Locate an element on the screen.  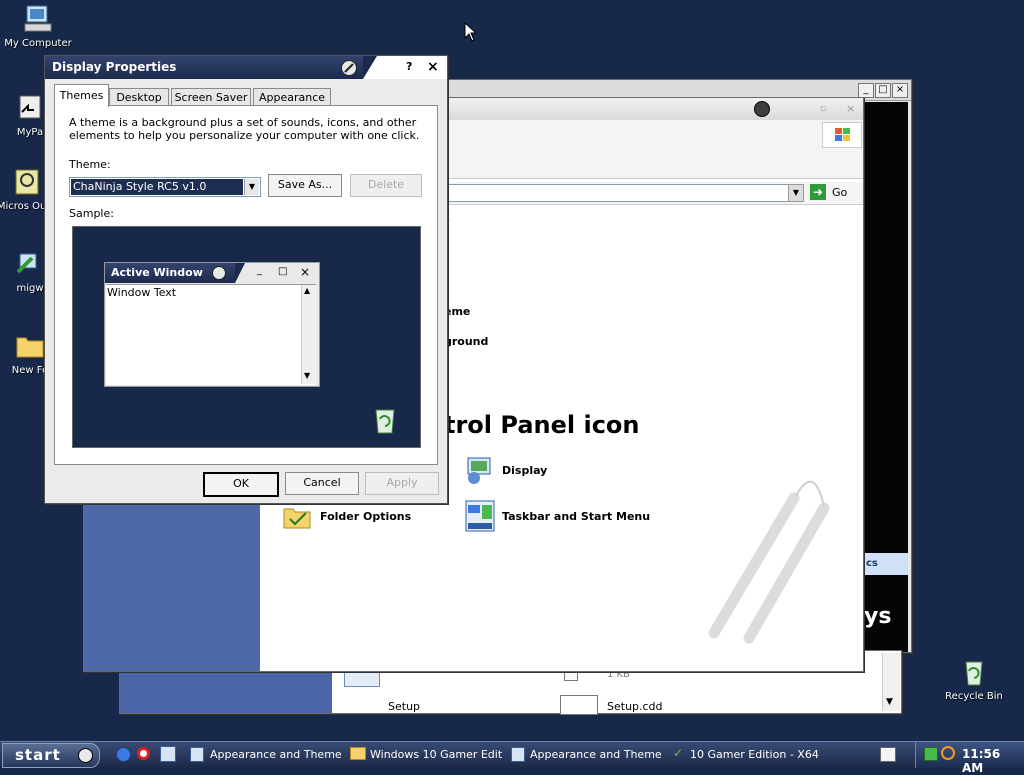
start-button: start is located at coordinates (51, 755).